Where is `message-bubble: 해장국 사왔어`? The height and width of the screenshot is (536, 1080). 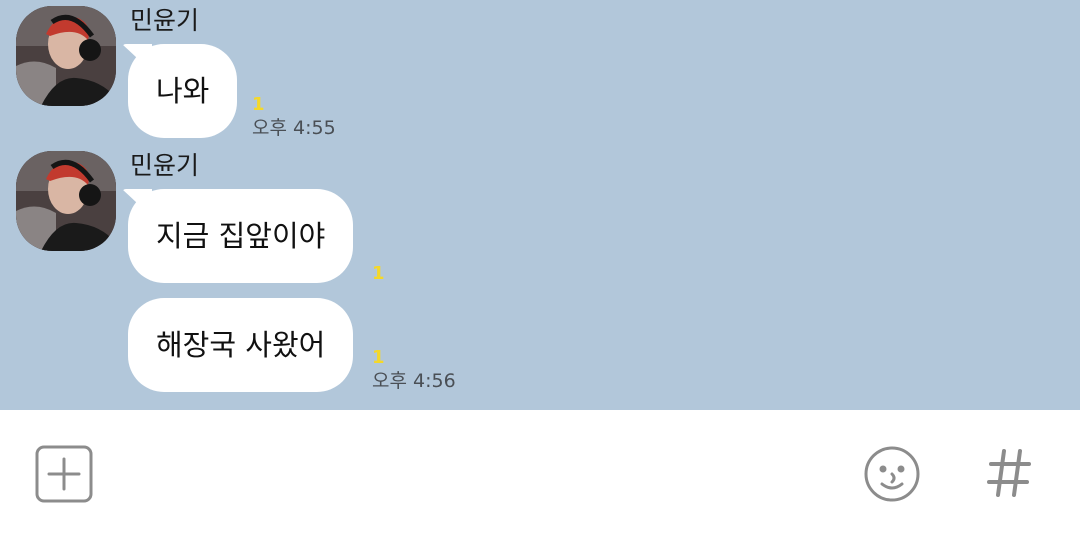 message-bubble: 해장국 사왔어 is located at coordinates (241, 345).